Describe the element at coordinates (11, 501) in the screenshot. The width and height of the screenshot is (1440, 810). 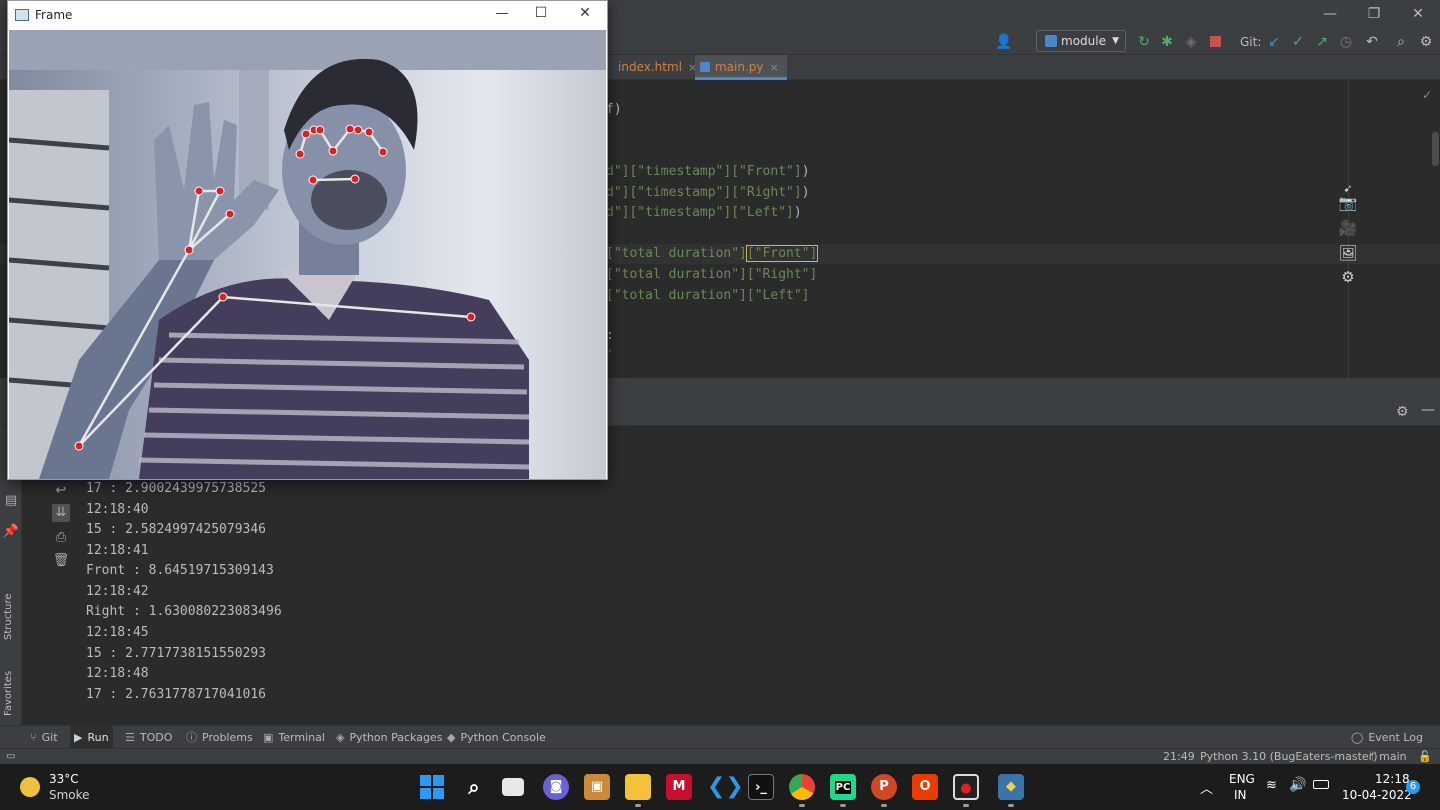
I see `layout-icon: ▤` at that location.